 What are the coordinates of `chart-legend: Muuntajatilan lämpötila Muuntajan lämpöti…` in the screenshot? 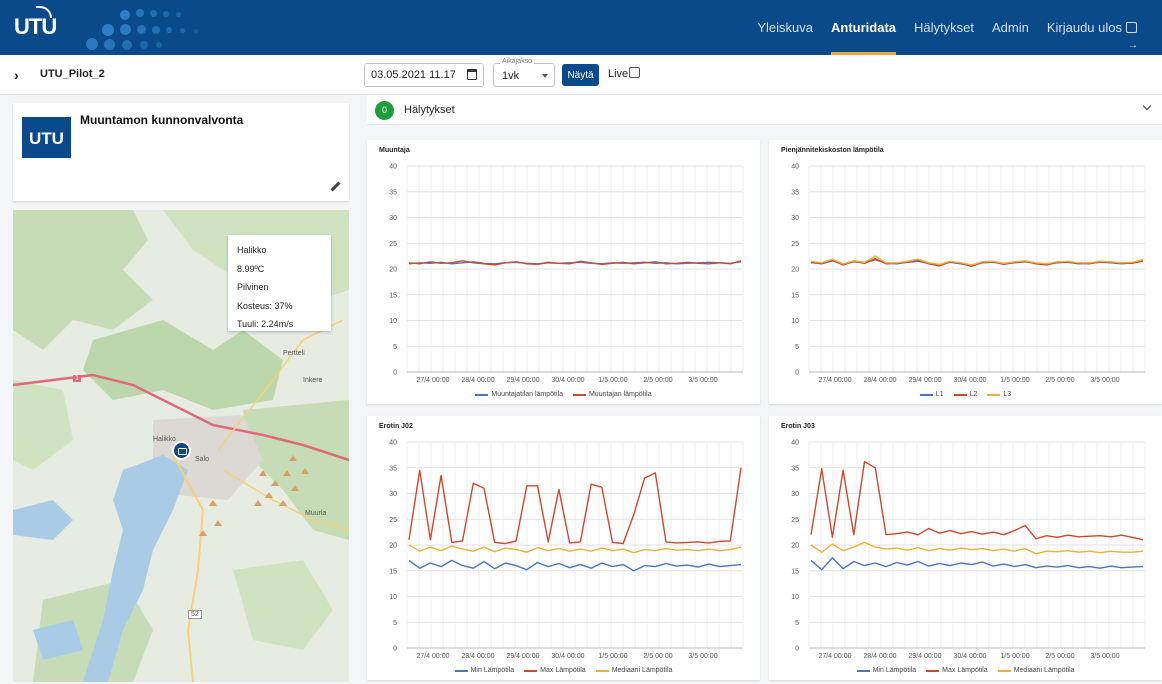 It's located at (563, 394).